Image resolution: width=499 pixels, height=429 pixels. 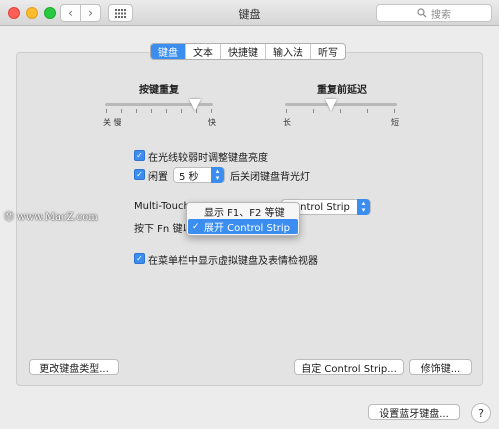 What do you see at coordinates (328, 51) in the screenshot?
I see `tab-dictation: 听写` at bounding box center [328, 51].